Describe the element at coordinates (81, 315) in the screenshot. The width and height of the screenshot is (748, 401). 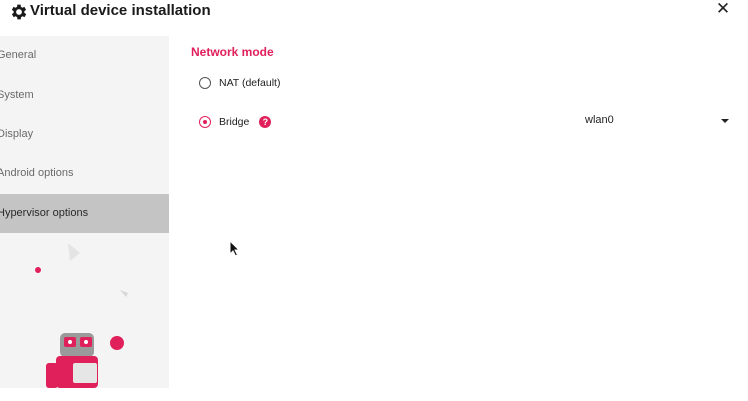
I see `robot-illustration` at that location.